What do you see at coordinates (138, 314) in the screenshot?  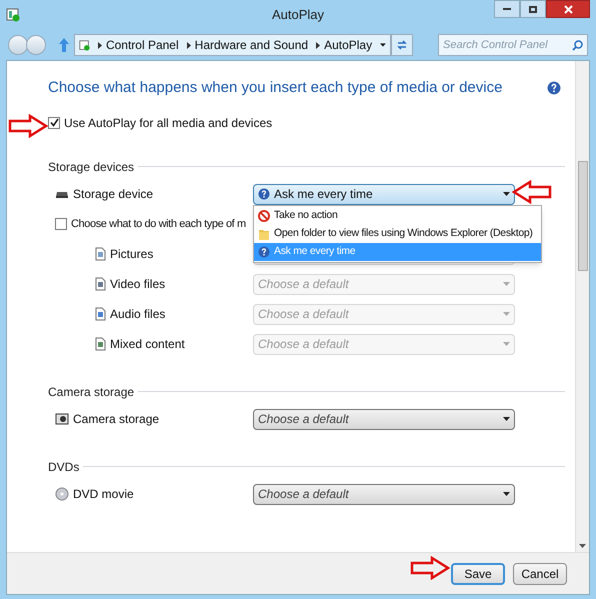 I see `row-label: Audio files` at bounding box center [138, 314].